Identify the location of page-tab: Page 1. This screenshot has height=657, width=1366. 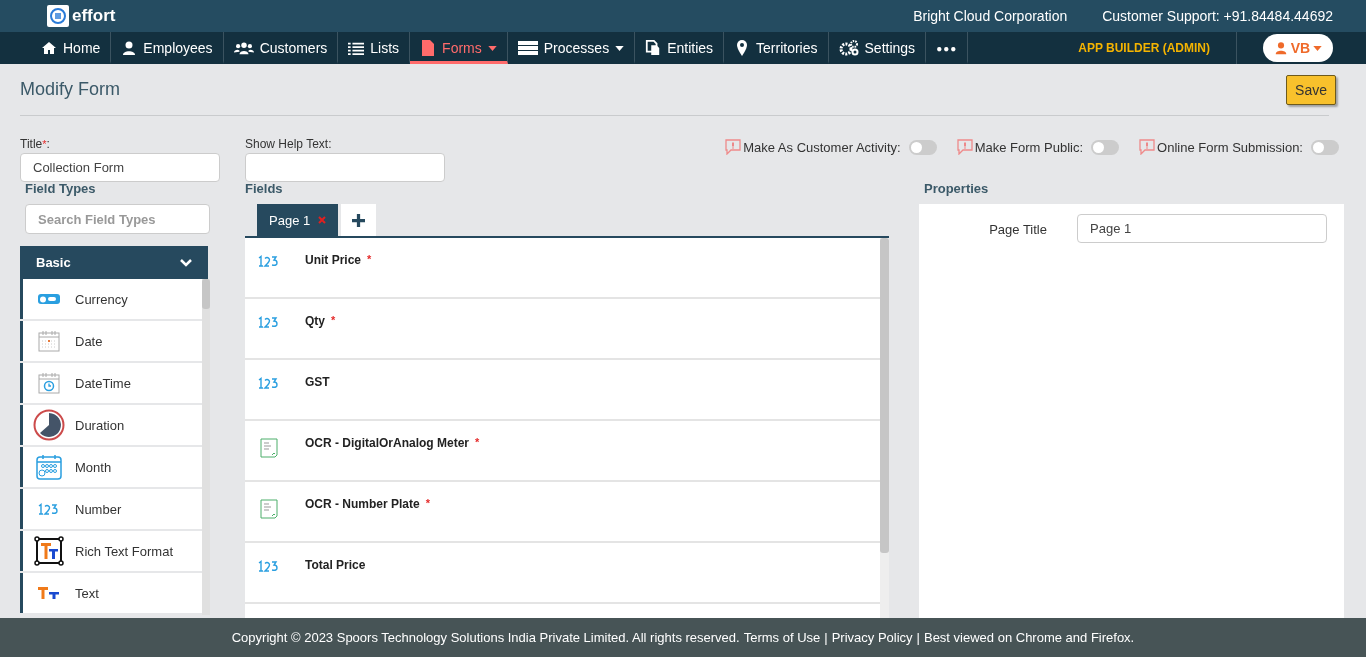
(298, 220).